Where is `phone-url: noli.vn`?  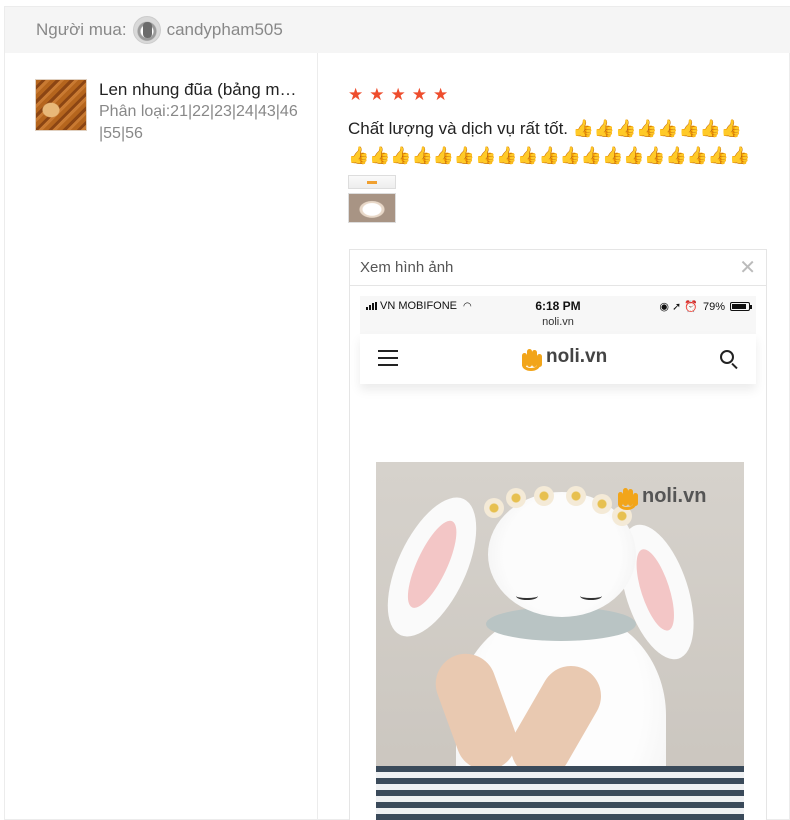 phone-url: noli.vn is located at coordinates (558, 322).